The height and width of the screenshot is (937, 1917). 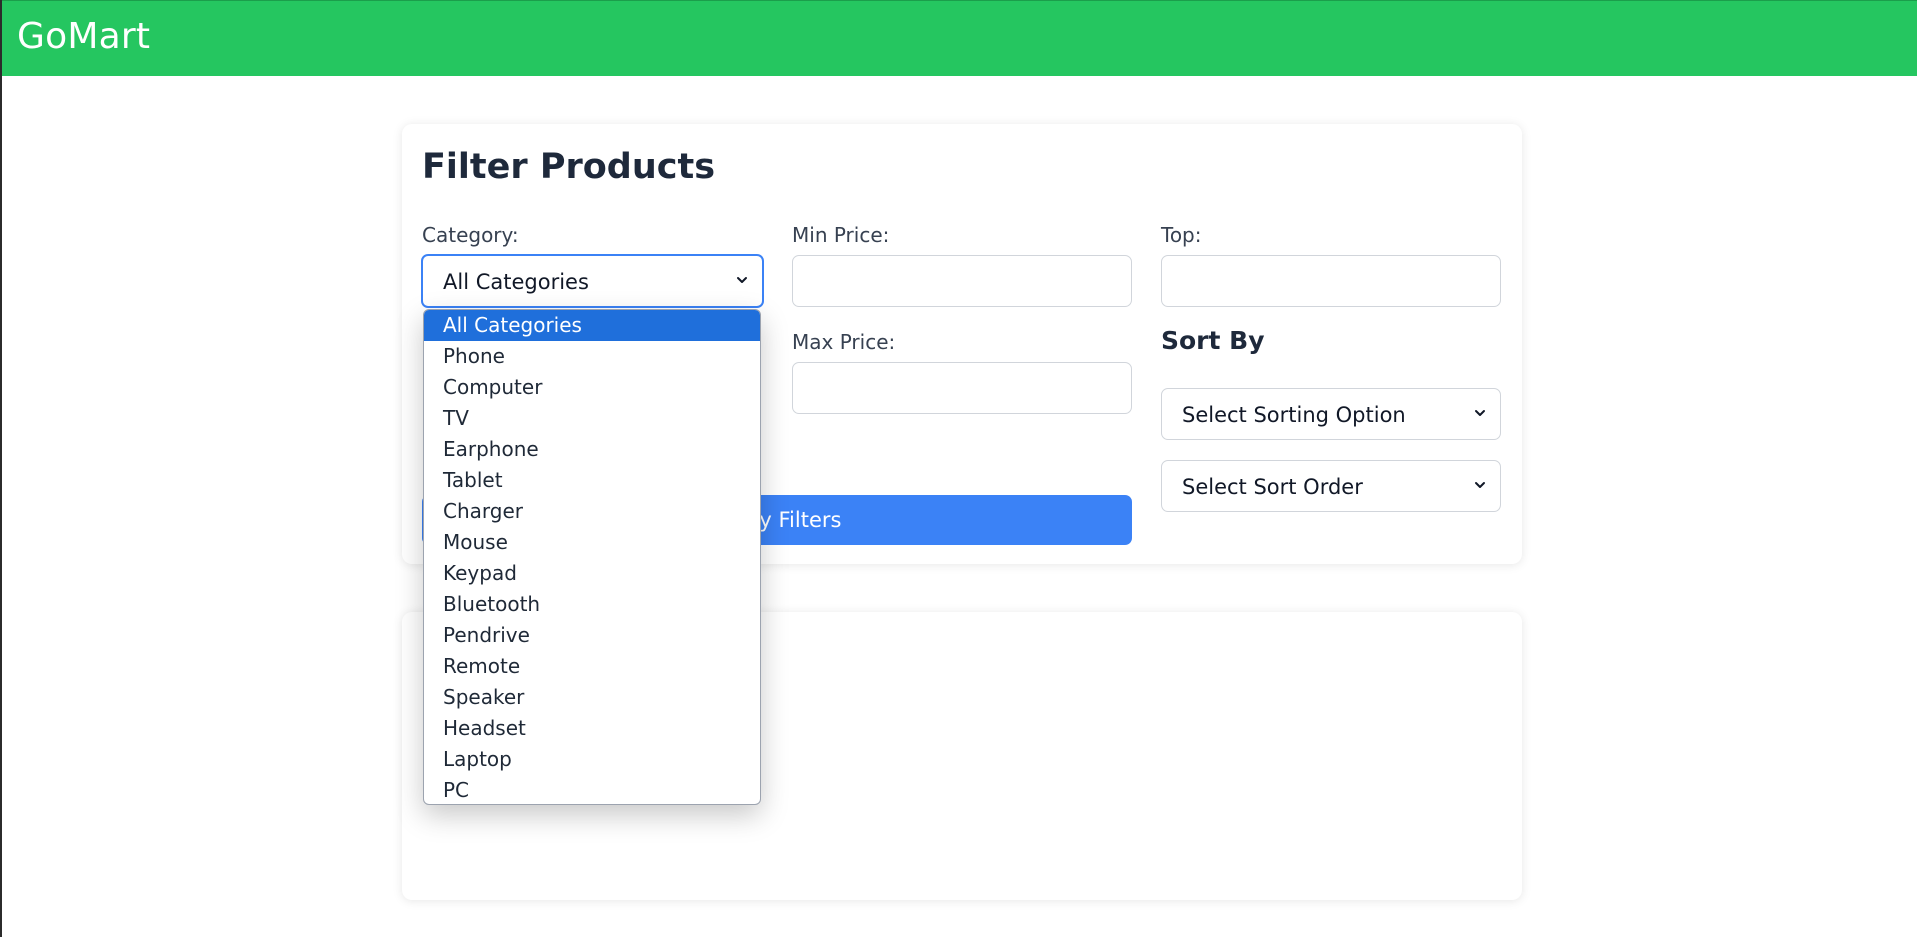 I want to click on min-price-label: Min Price:, so click(x=841, y=235).